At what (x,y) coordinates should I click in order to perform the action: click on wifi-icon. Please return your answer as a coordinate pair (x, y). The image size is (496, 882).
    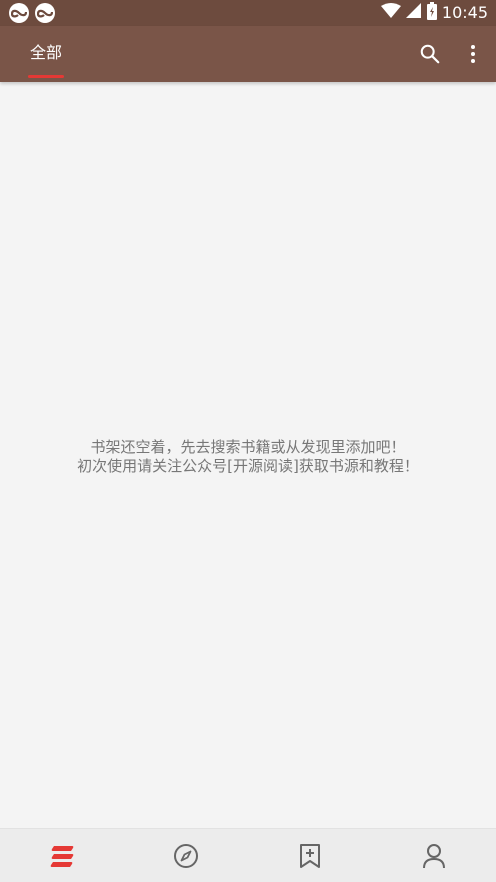
    Looking at the image, I should click on (390, 13).